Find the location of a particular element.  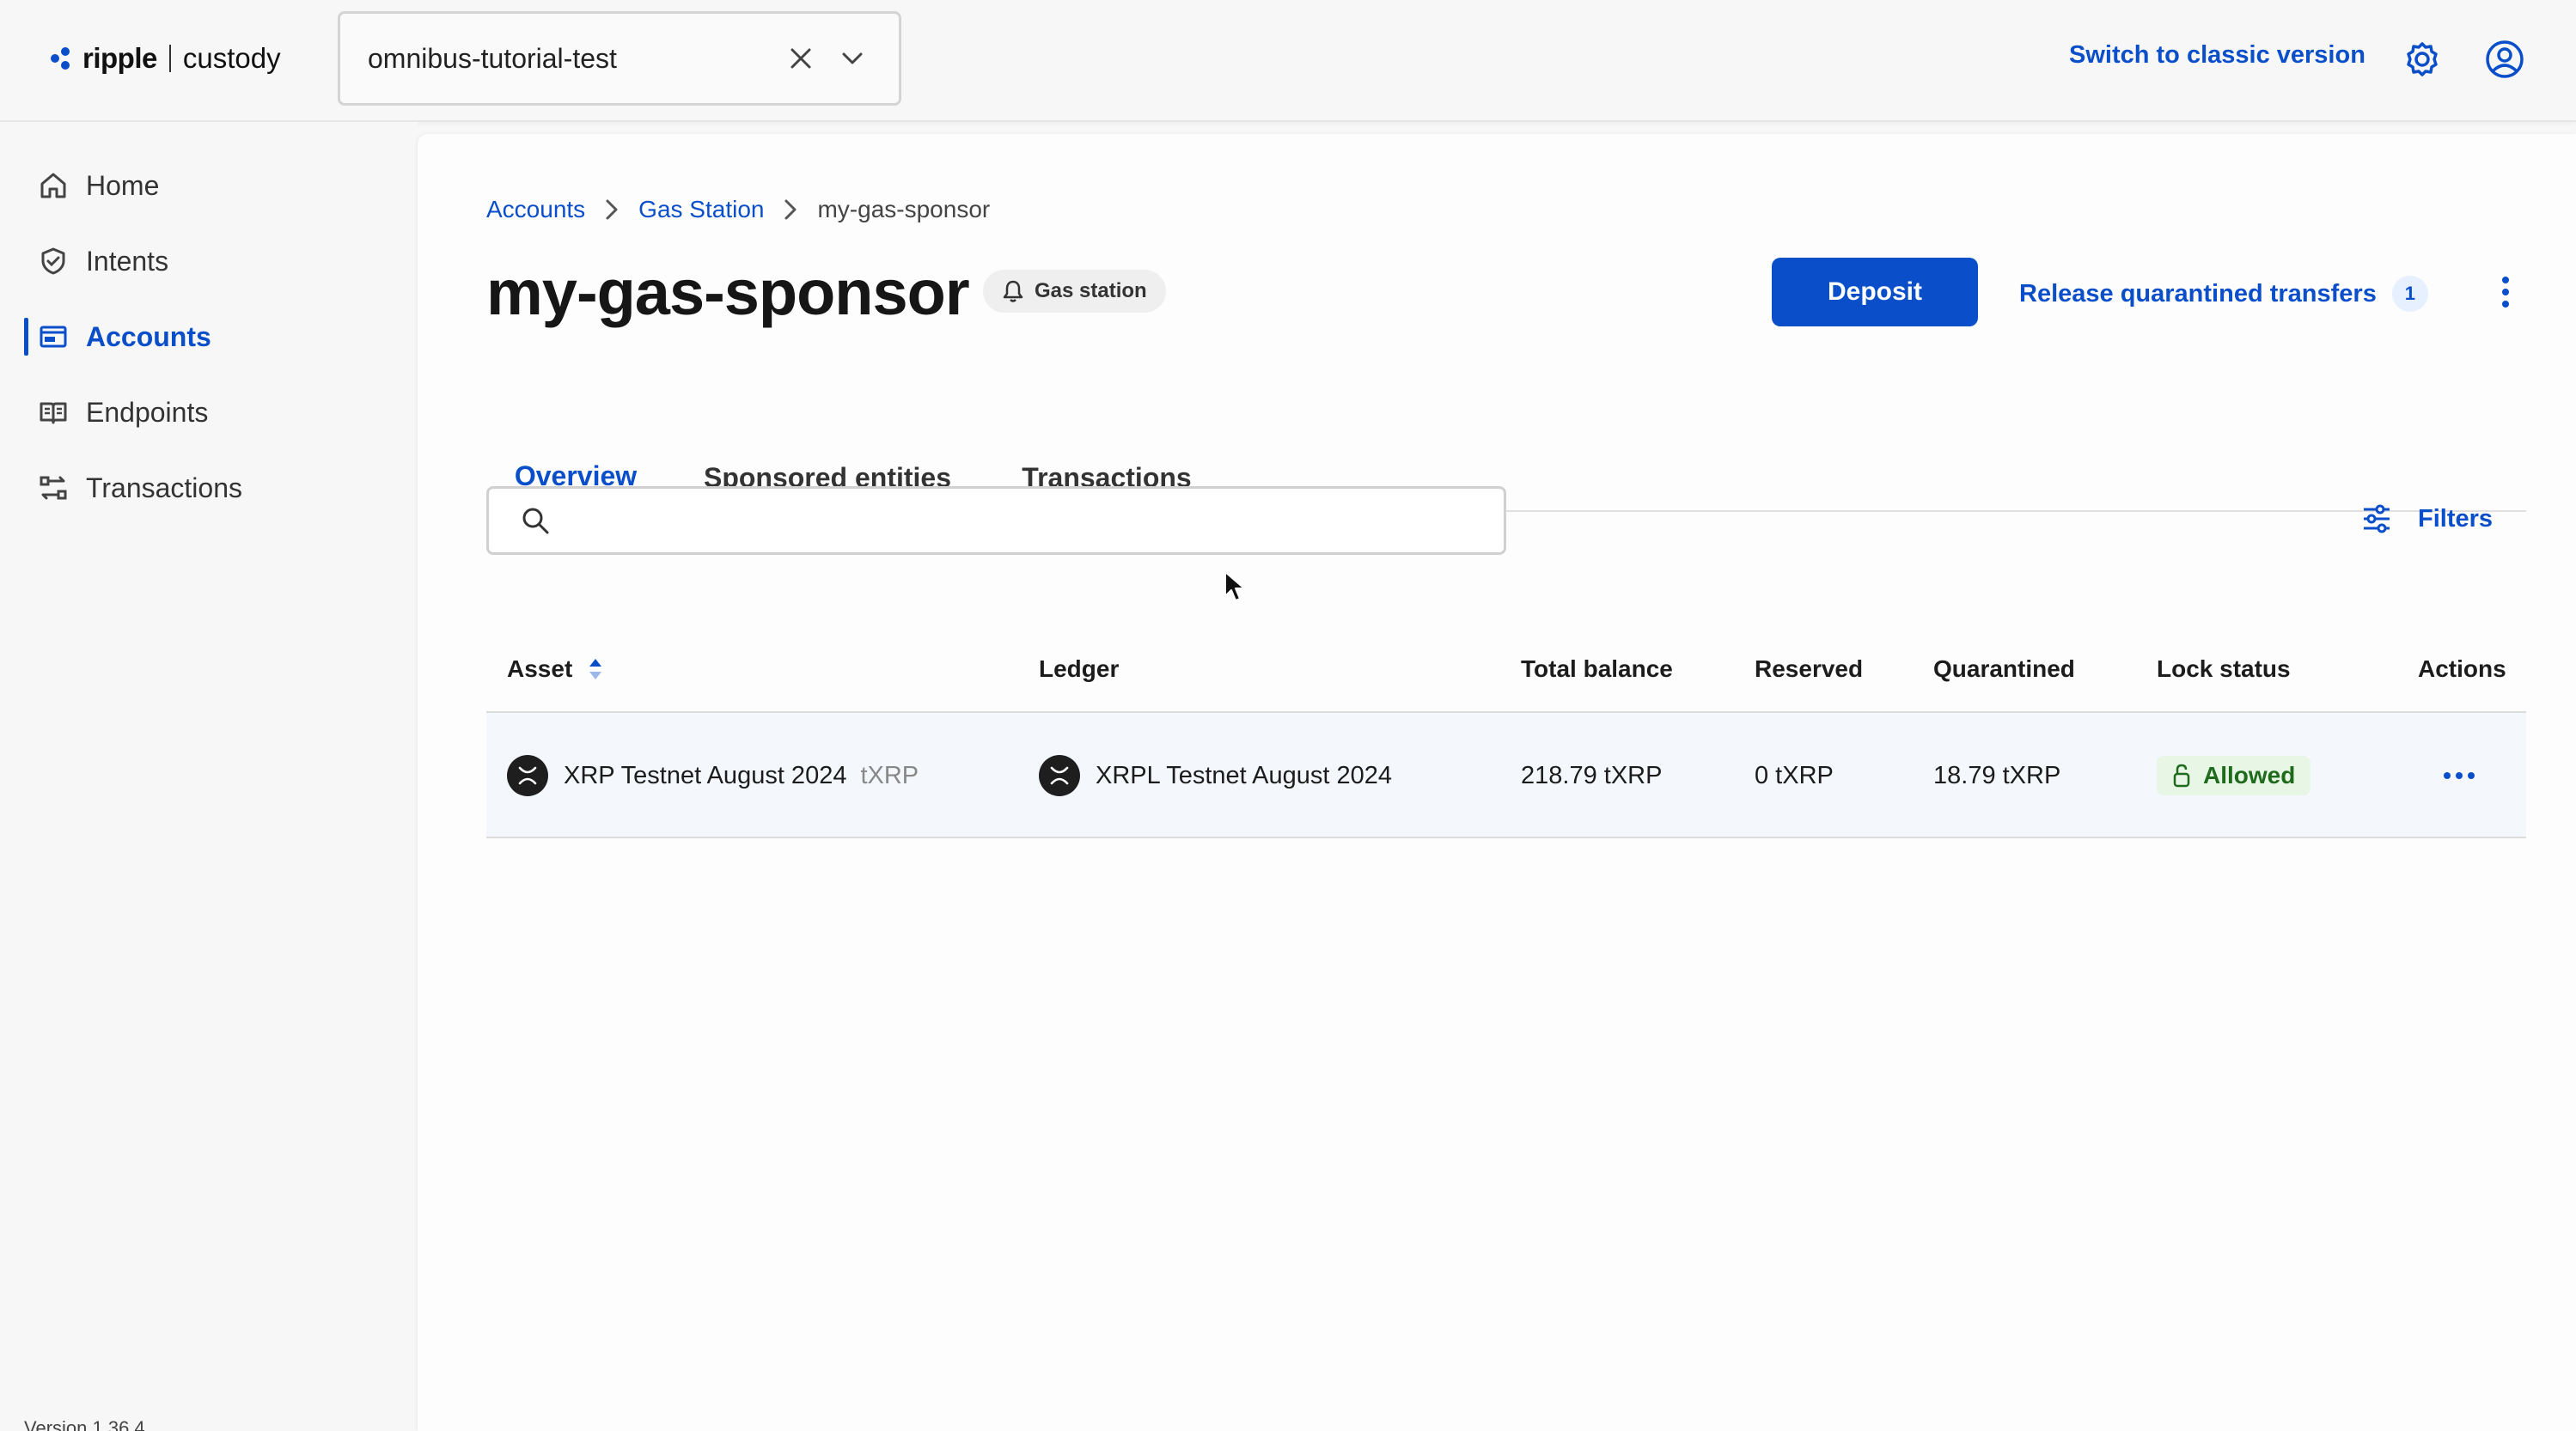

column-header-ledger: Ledger is located at coordinates (1079, 668).